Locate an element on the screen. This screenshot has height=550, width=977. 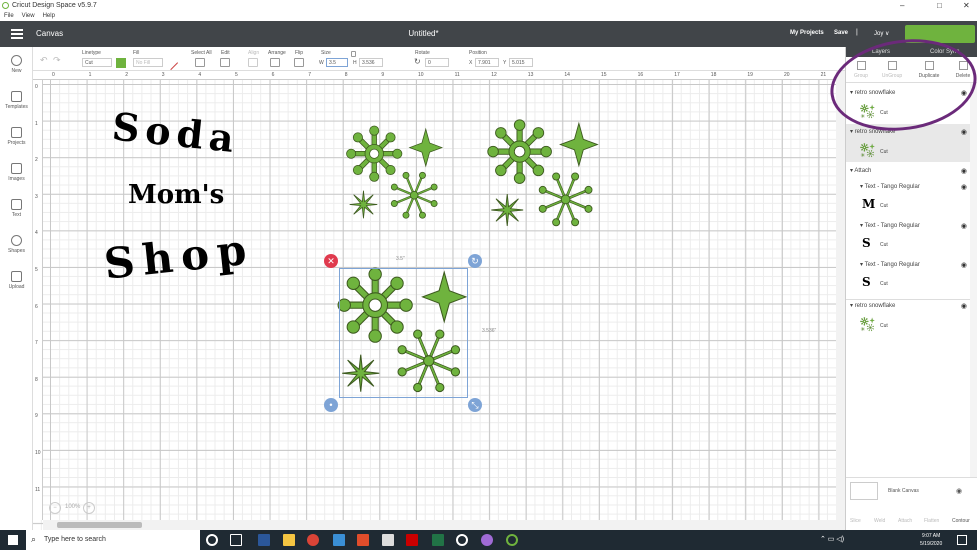
x-position-input: 7.901 is located at coordinates (487, 62).